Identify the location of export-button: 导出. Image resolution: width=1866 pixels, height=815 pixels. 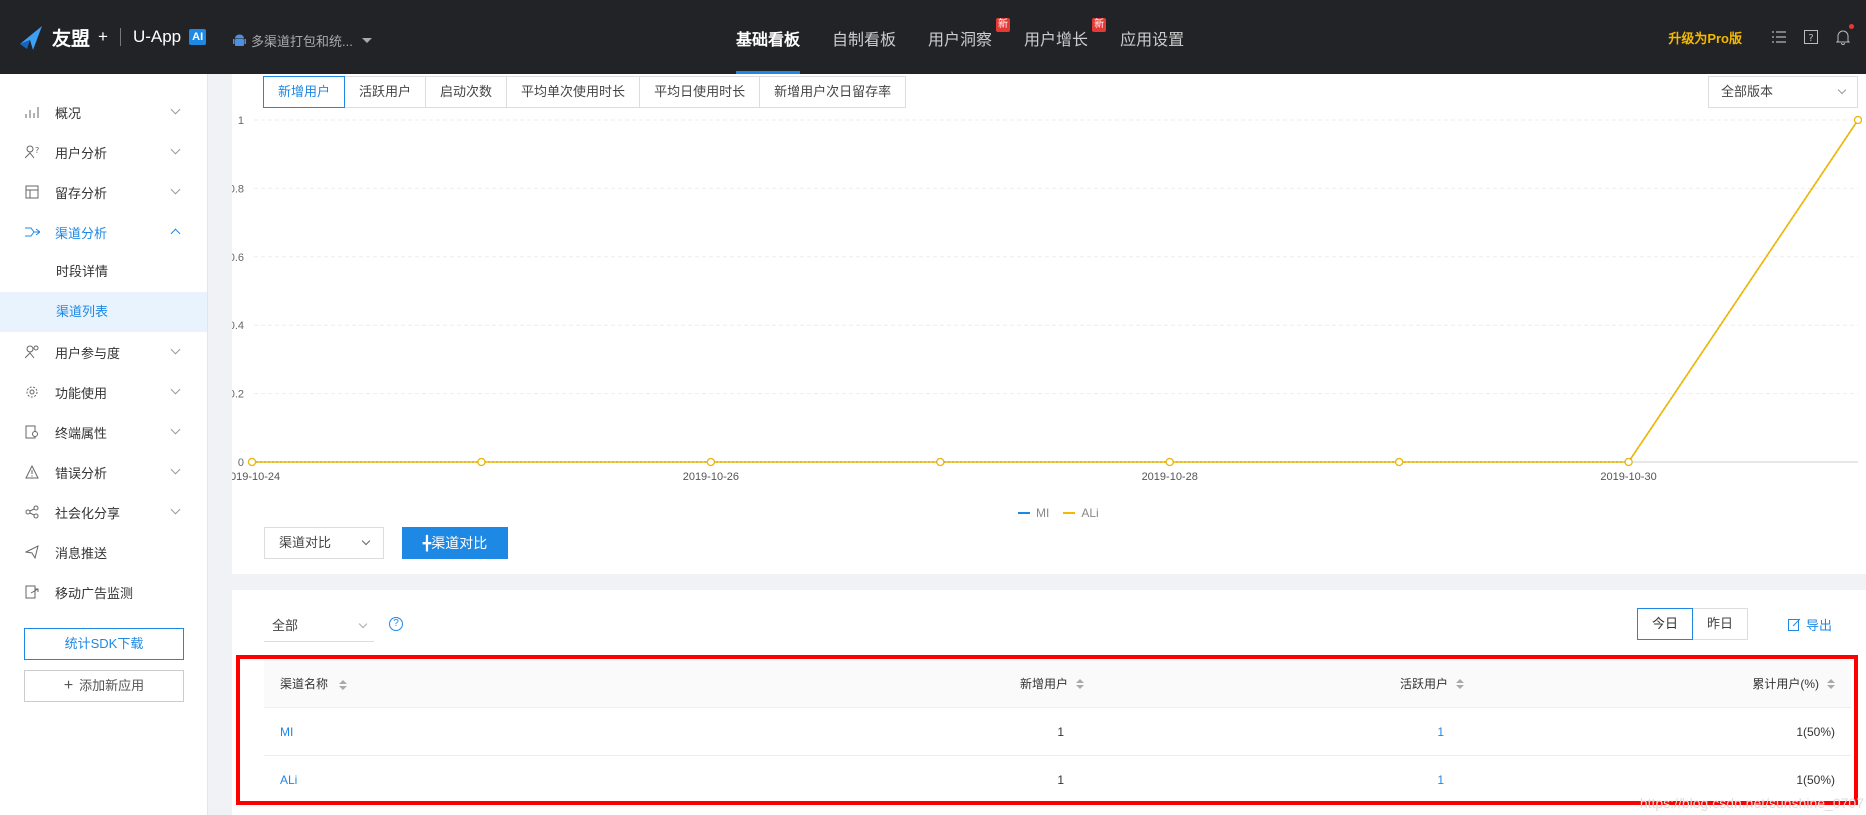
(1809, 624).